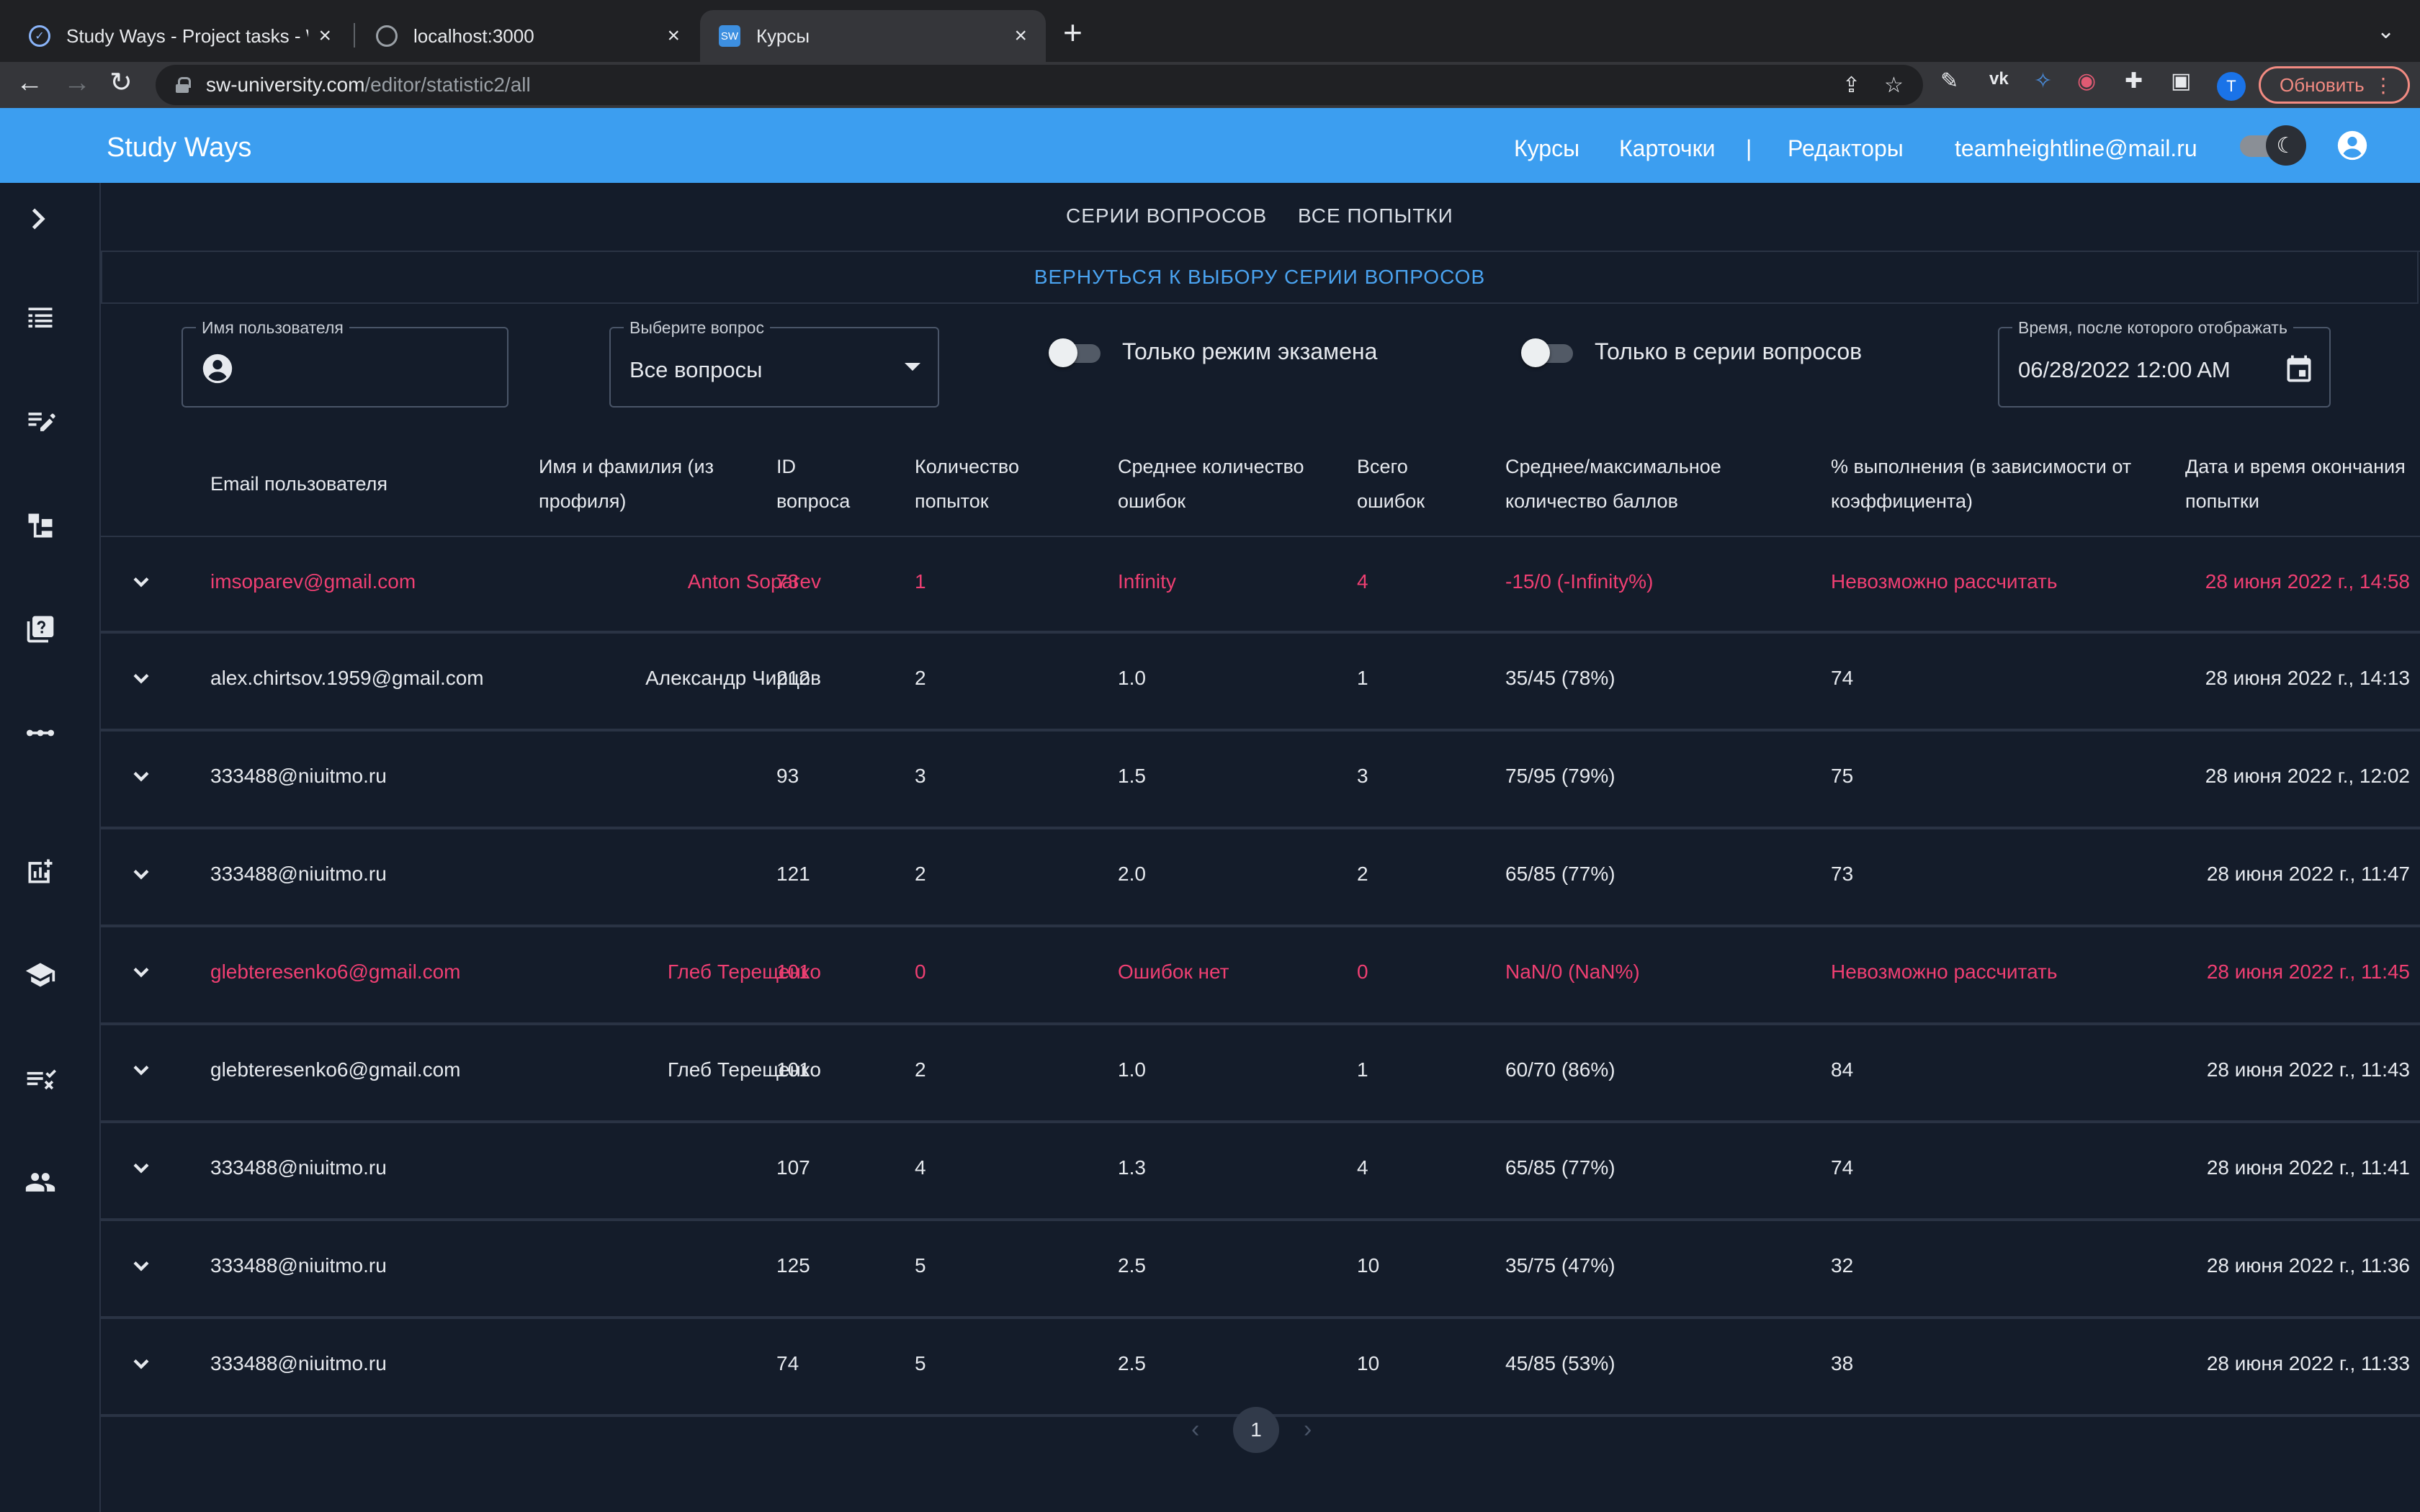 This screenshot has height=1512, width=2420. Describe the element at coordinates (1894, 85) in the screenshot. I see `star-icon: ☆` at that location.